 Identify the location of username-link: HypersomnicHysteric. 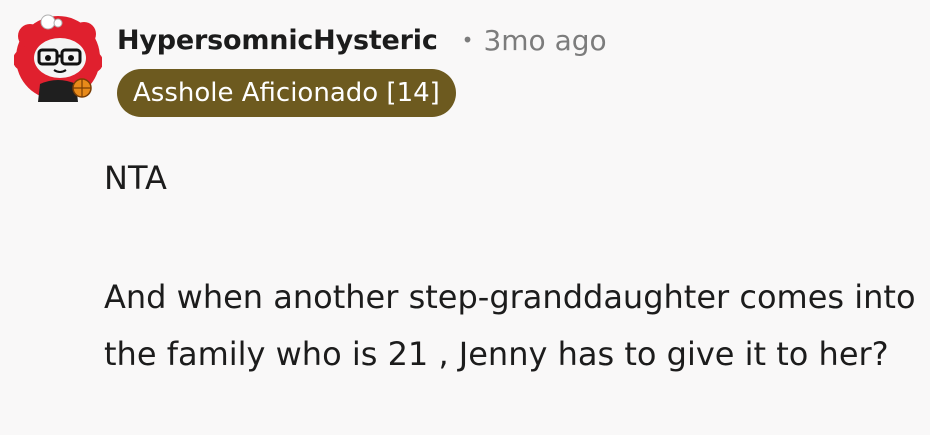
(277, 40).